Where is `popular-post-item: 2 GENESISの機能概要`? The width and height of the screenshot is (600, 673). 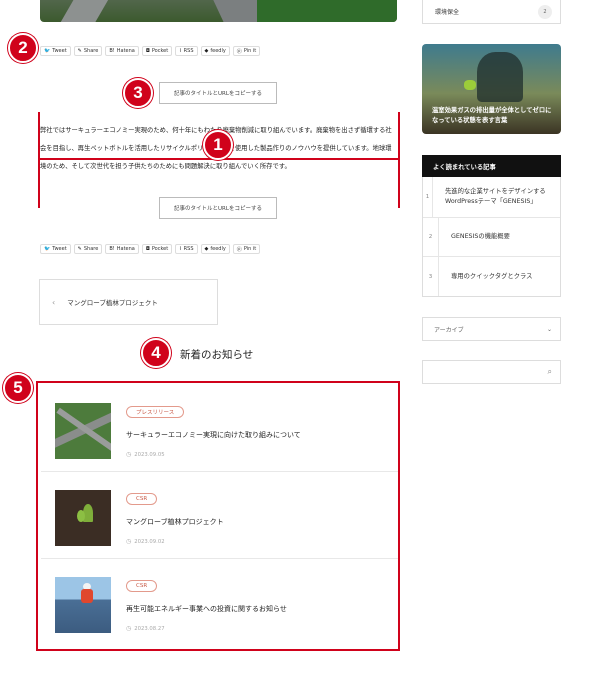
popular-post-item: 2 GENESISの機能概要 is located at coordinates (491, 236).